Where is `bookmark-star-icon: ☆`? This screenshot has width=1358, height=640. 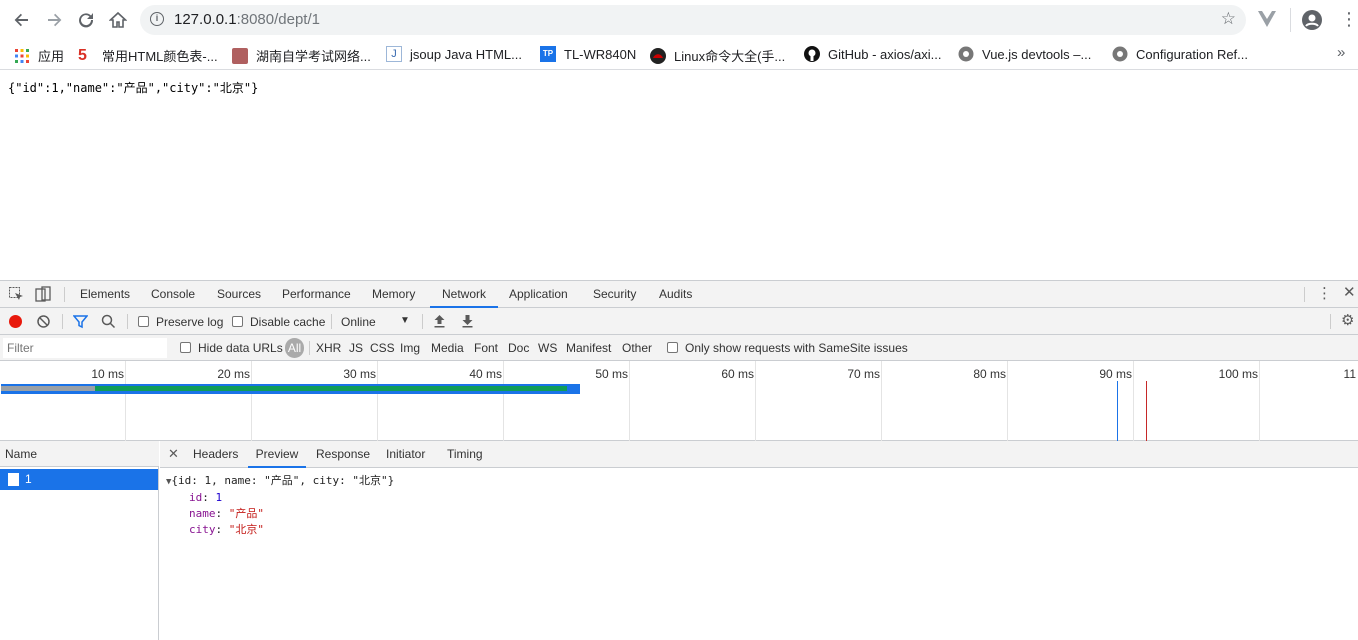
bookmark-star-icon: ☆ is located at coordinates (1228, 19).